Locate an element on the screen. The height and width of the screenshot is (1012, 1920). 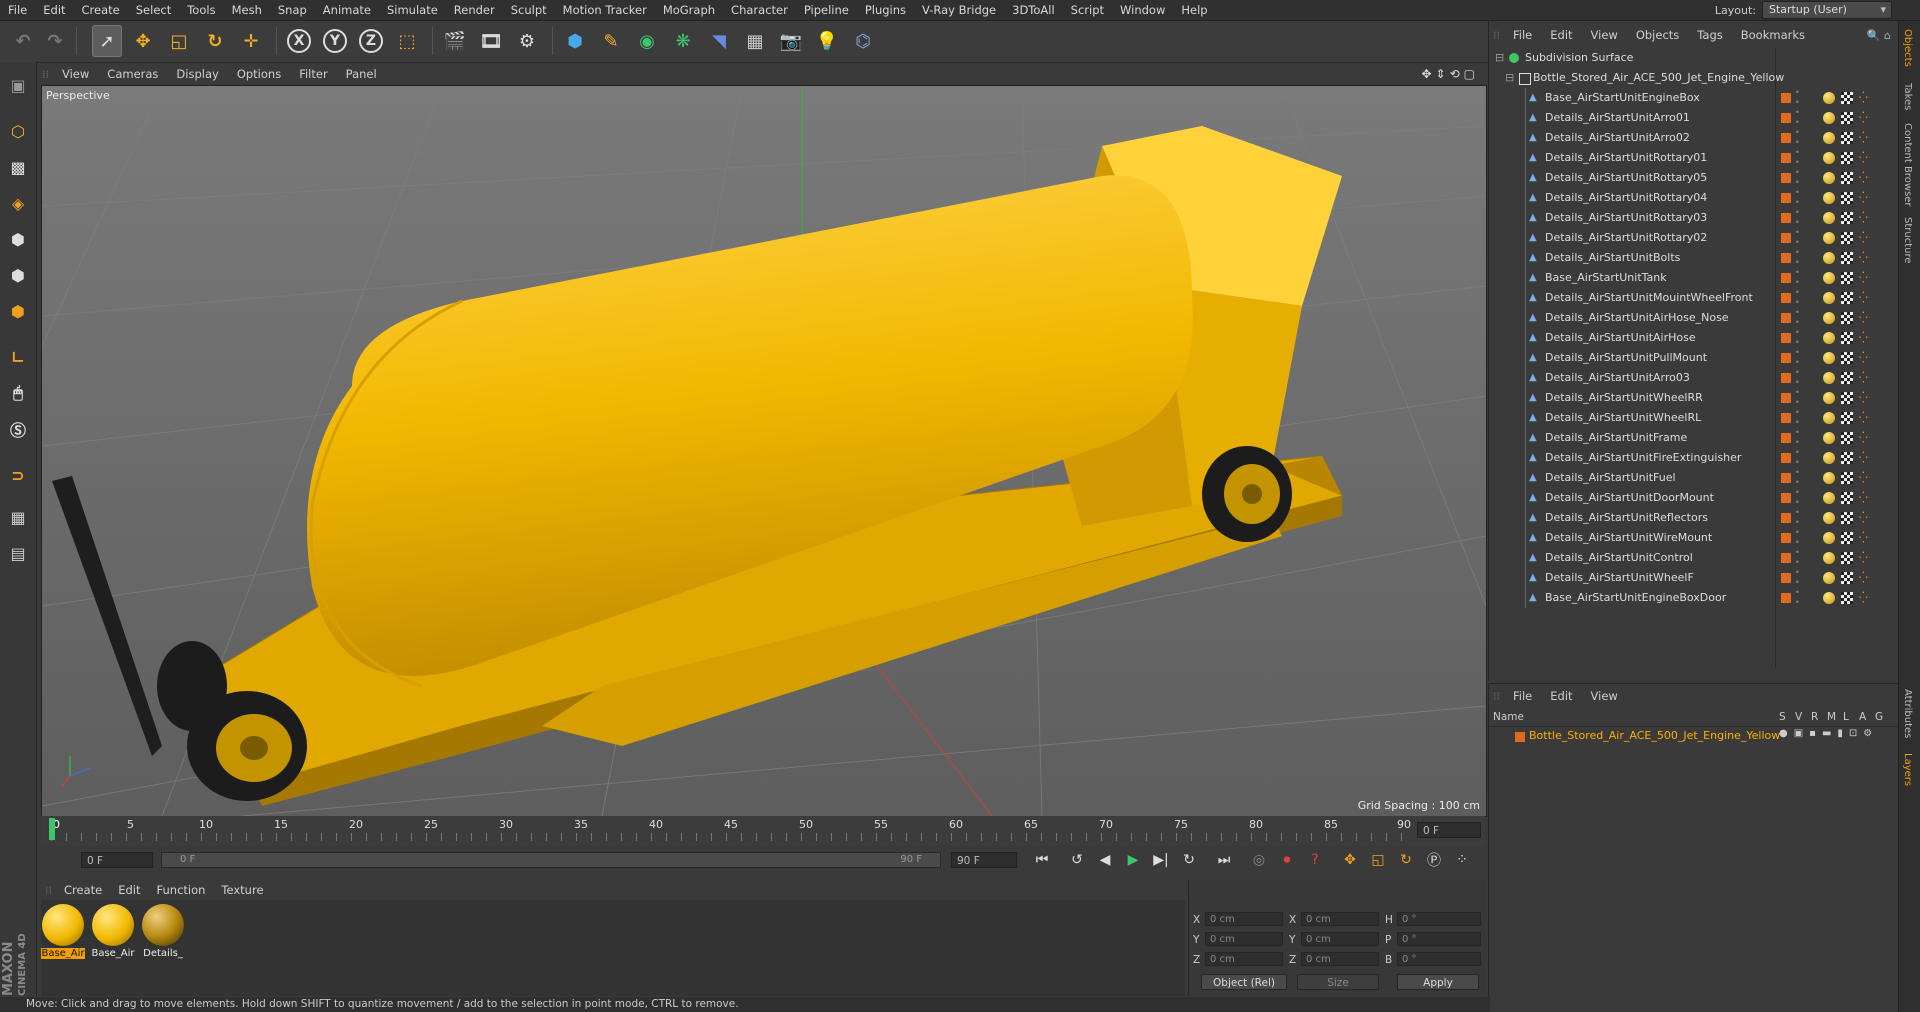
viewport-menu-display: Display is located at coordinates (197, 74).